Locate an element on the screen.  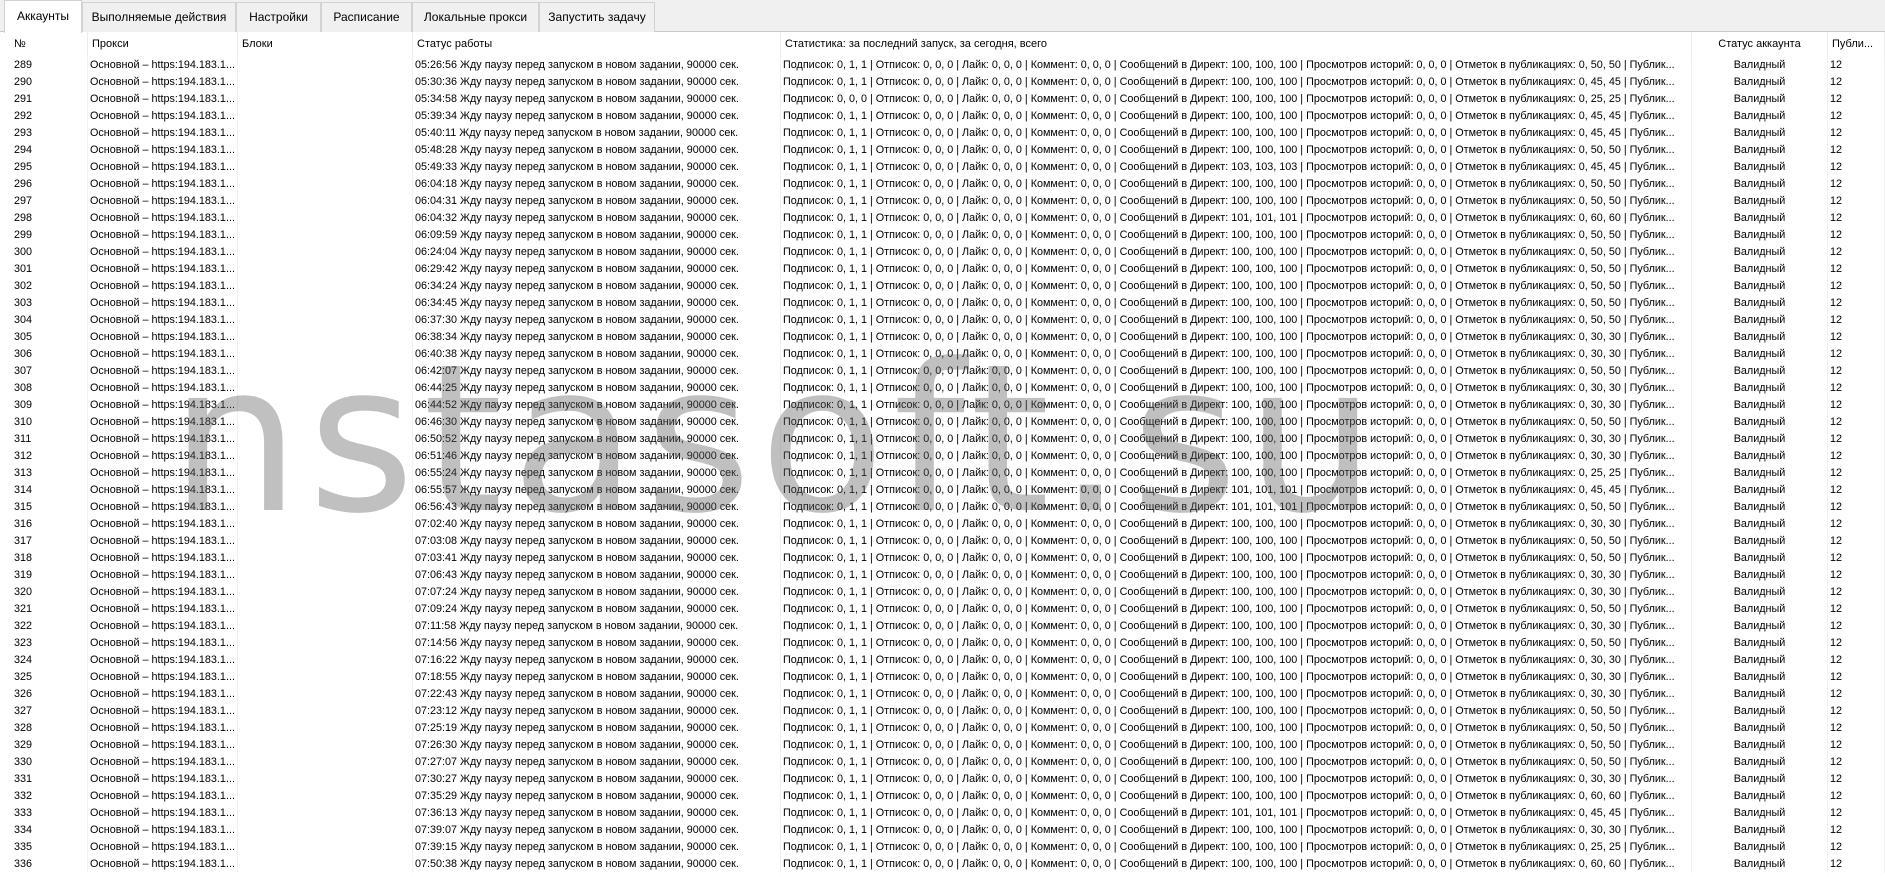
cell-number: 294 is located at coordinates (50, 150).